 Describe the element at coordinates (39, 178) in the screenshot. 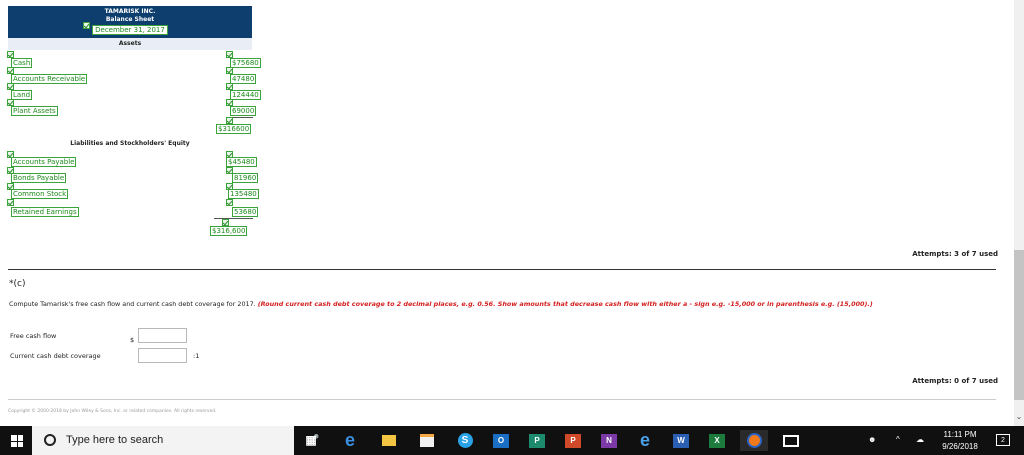

I see `liability-label-bonds-payable: Bonds Payable` at that location.